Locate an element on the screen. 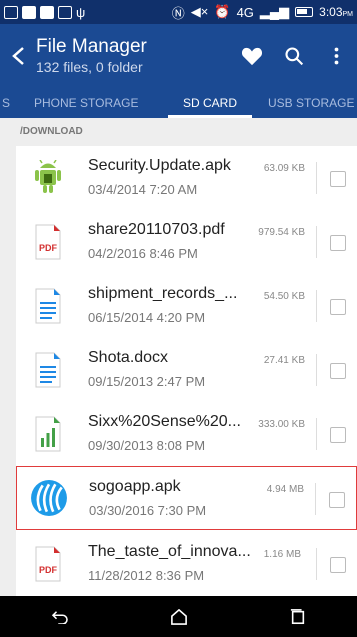  file-date: 09/30/2013 8:08 PM is located at coordinates (147, 445).